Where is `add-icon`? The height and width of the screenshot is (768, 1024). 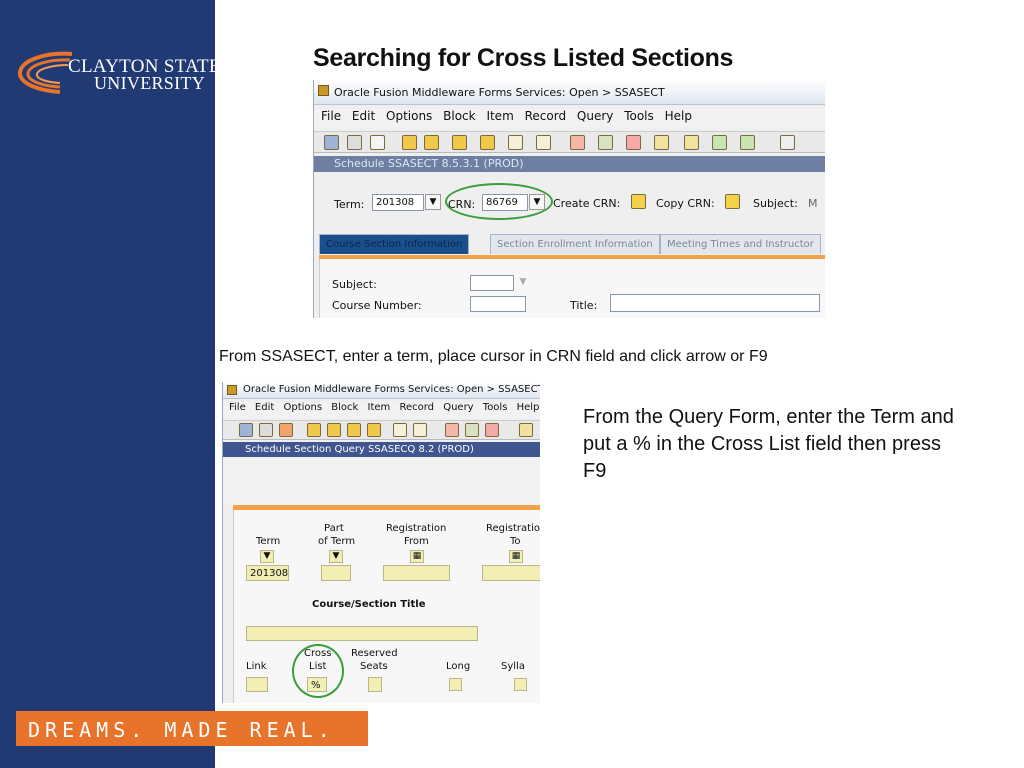
add-icon is located at coordinates (747, 142).